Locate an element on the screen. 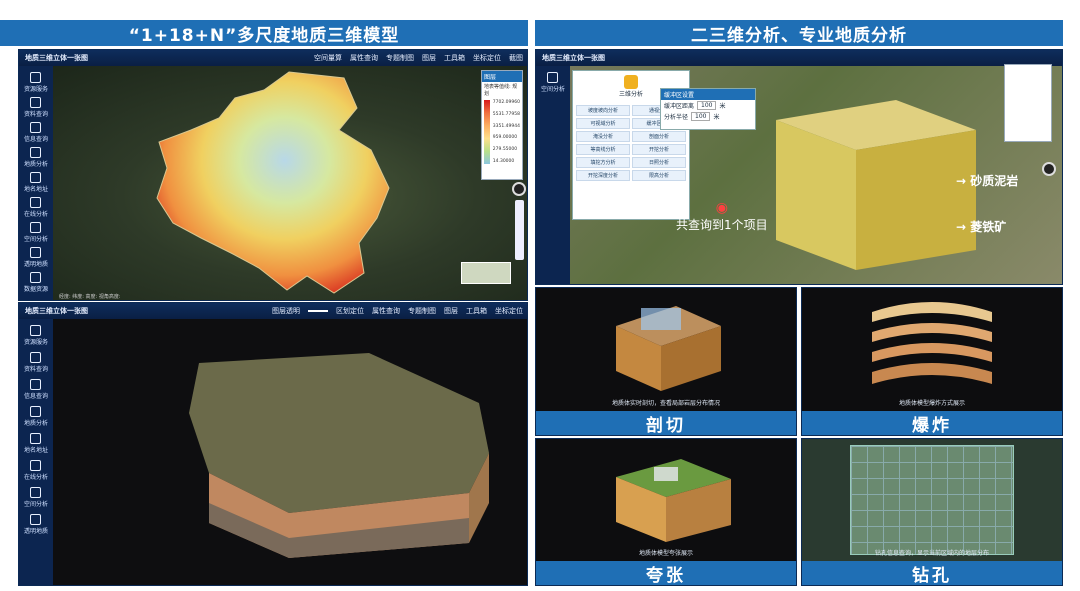 This screenshot has height=591, width=1080. query-result: ◉ 共查询到1个项目 is located at coordinates (722, 216).